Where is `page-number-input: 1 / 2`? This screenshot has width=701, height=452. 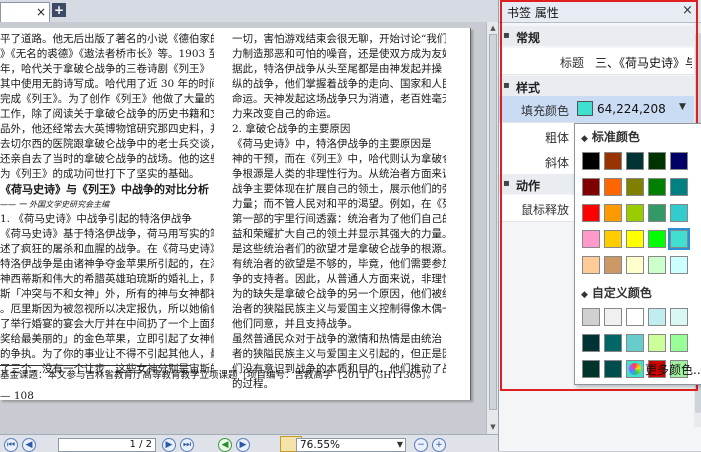
page-number-input: 1 / 2 is located at coordinates (107, 445).